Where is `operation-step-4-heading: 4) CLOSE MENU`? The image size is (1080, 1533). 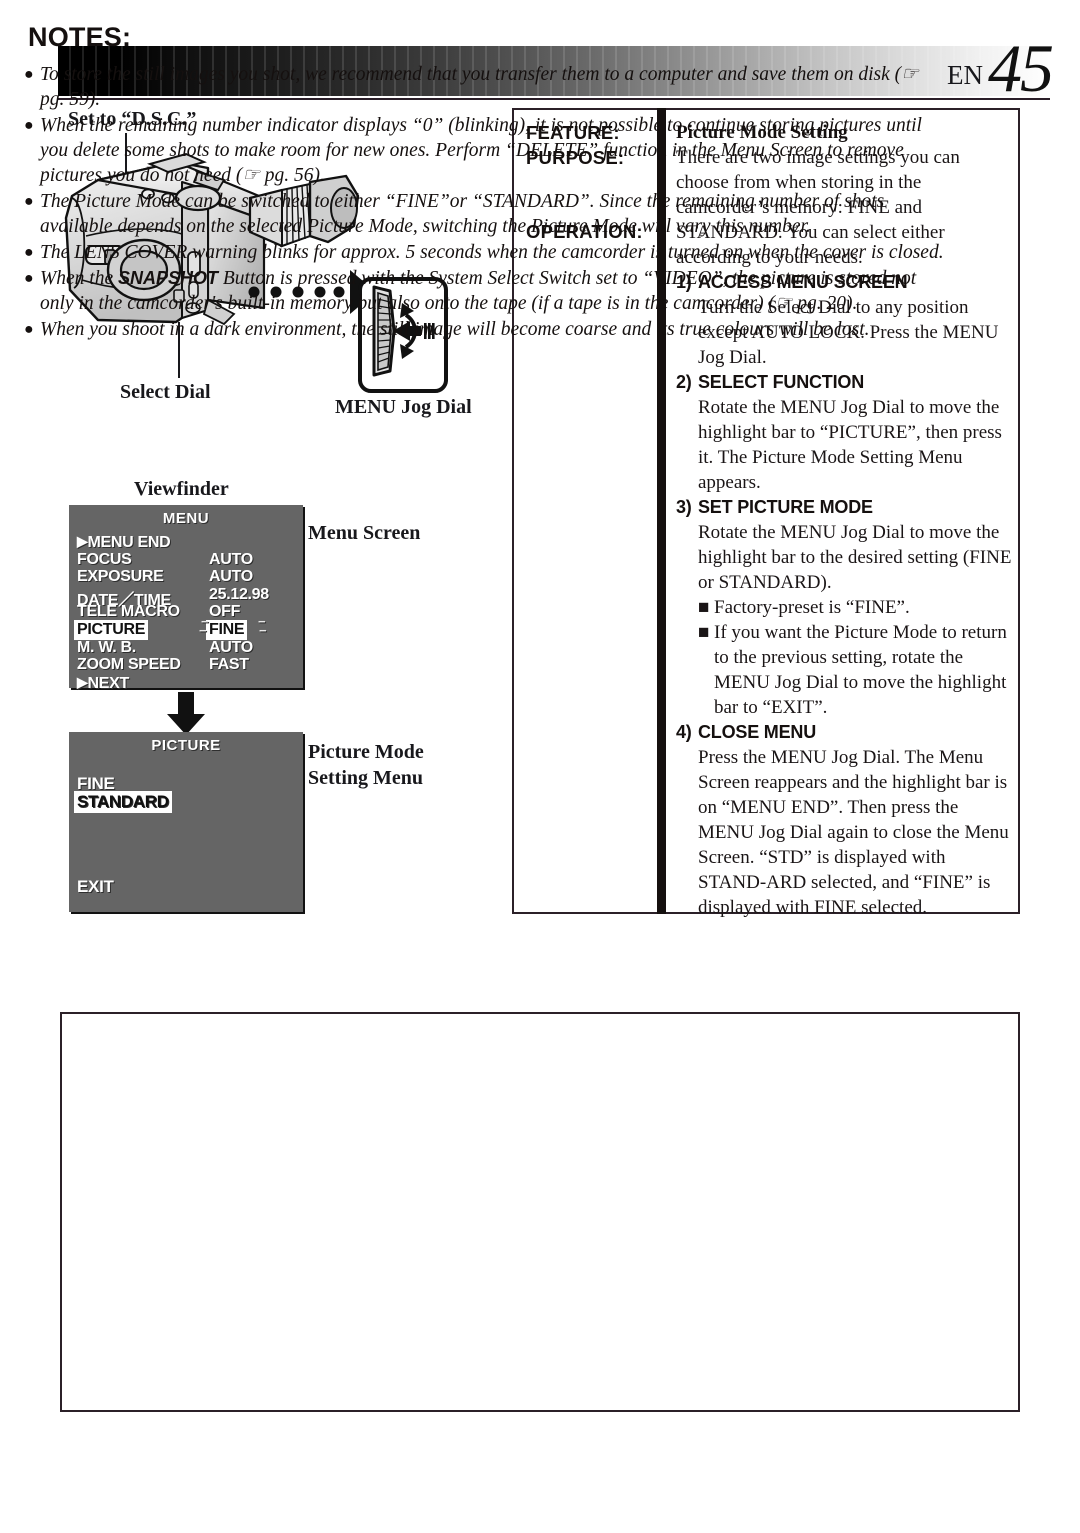 operation-step-4-heading: 4) CLOSE MENU is located at coordinates (844, 732).